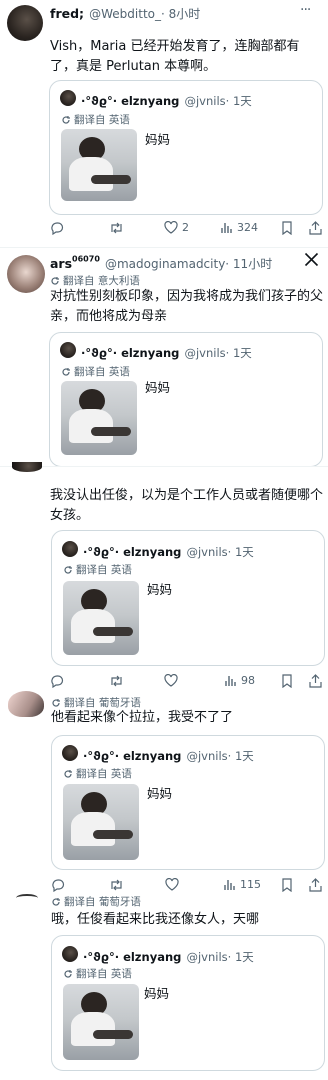 This screenshot has width=328, height=1080. Describe the element at coordinates (239, 680) in the screenshot. I see `views-button: 98` at that location.